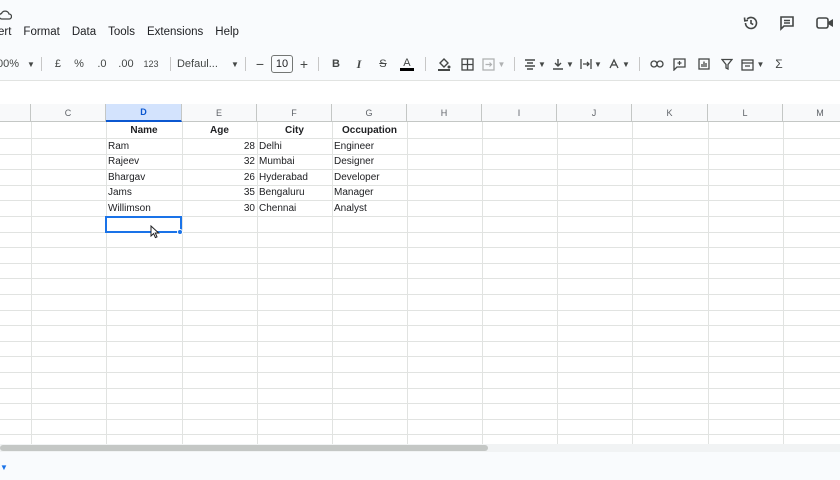 This screenshot has height=480, width=840. I want to click on mouse-pointer-icon, so click(155, 232).